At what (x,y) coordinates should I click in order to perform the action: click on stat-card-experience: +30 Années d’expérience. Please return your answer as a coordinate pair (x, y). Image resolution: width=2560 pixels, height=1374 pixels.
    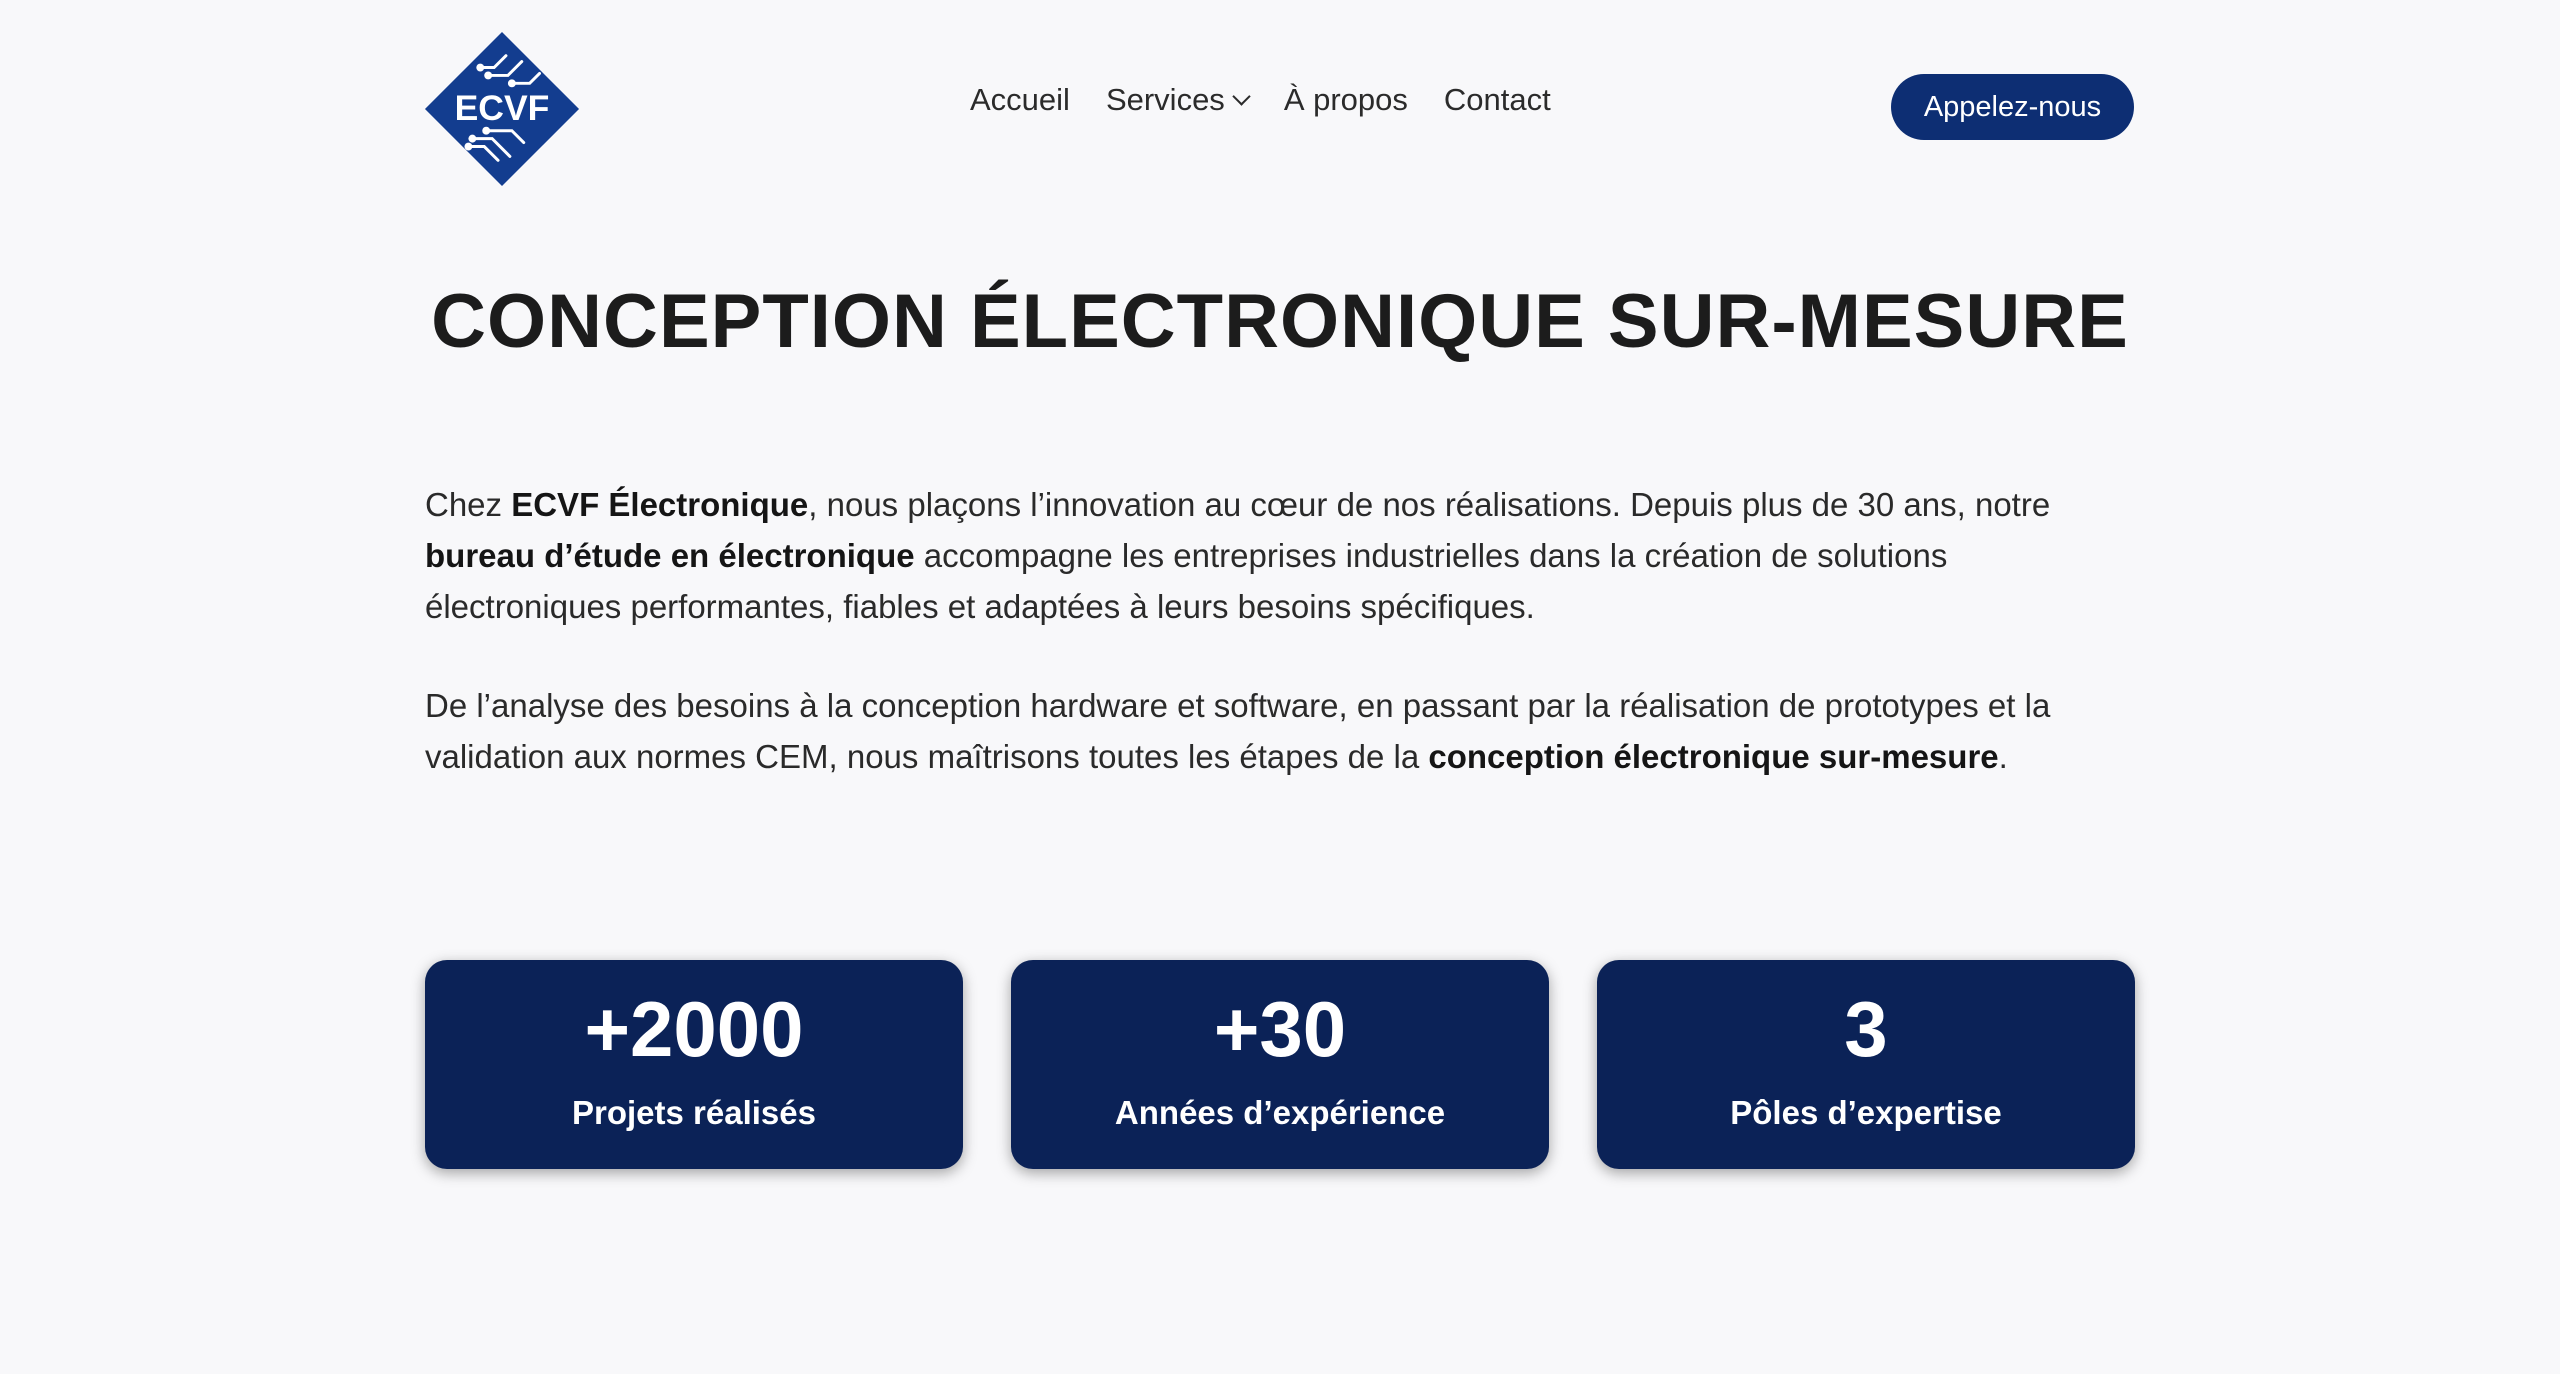
    Looking at the image, I should click on (1280, 1064).